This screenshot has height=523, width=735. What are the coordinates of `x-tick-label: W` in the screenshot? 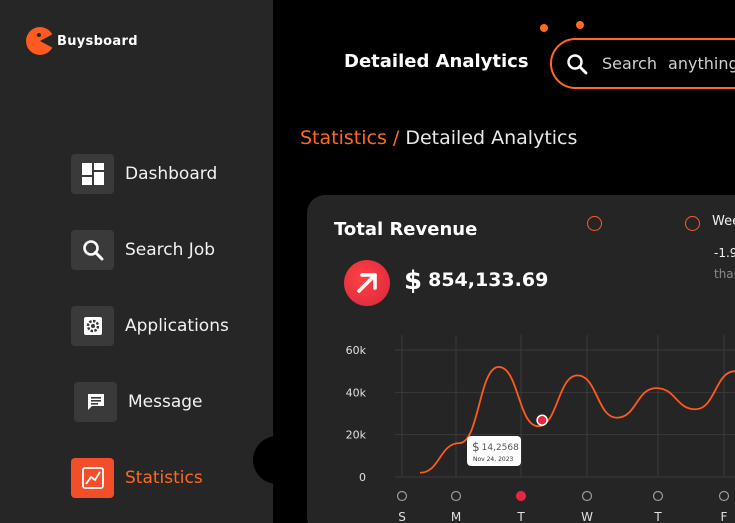 It's located at (587, 516).